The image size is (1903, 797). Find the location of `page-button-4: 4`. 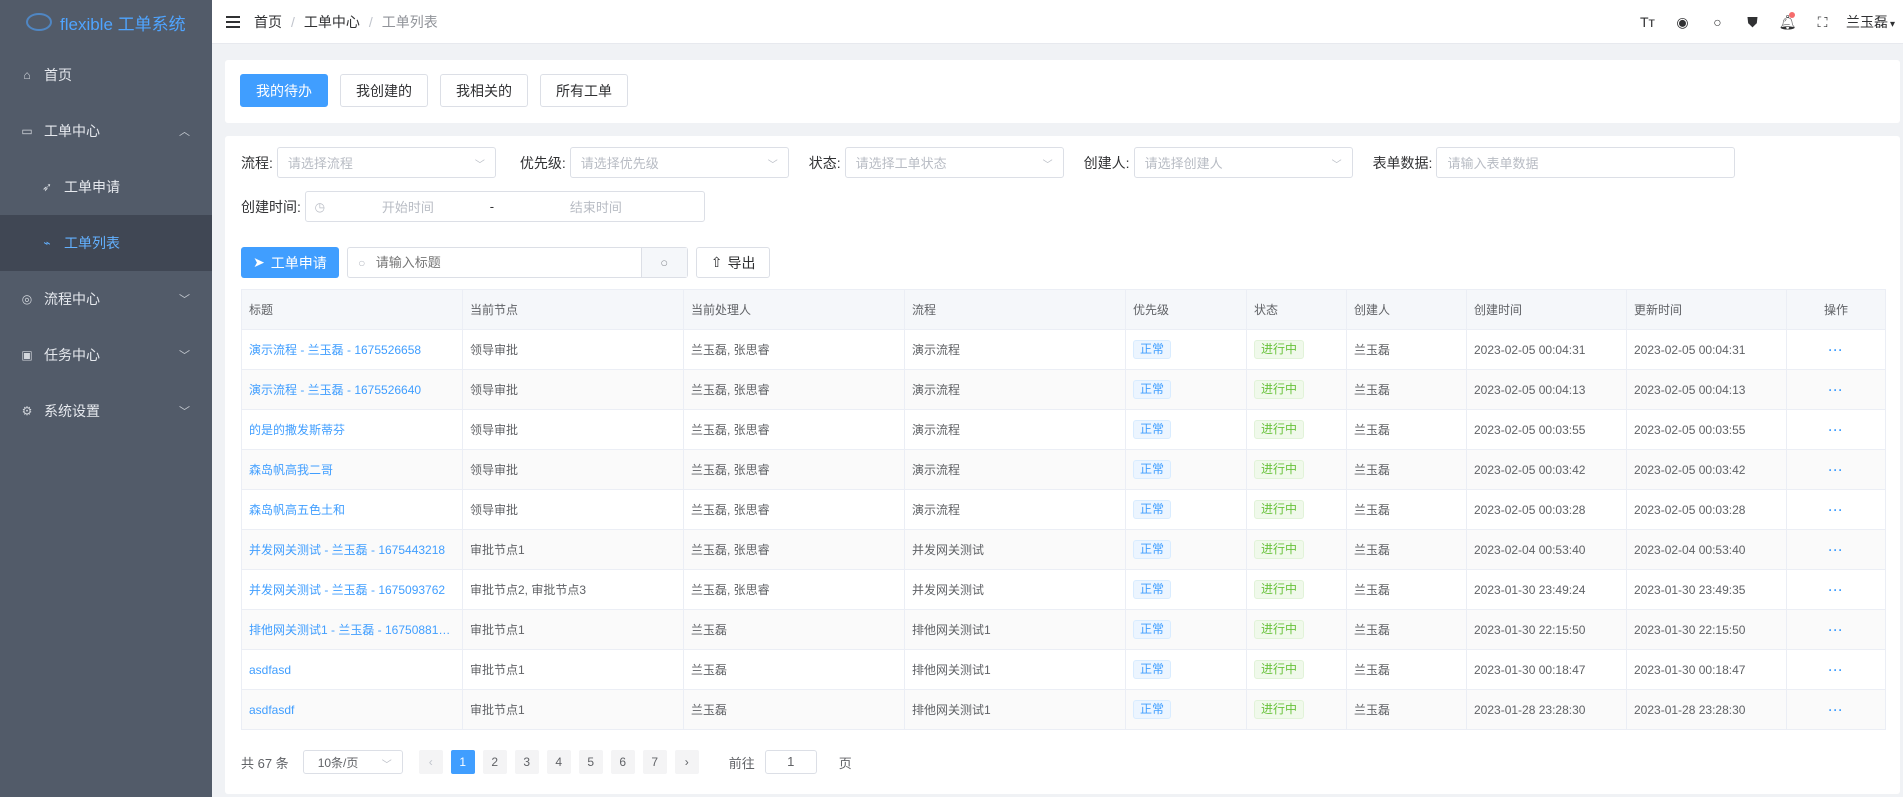

page-button-4: 4 is located at coordinates (558, 762).